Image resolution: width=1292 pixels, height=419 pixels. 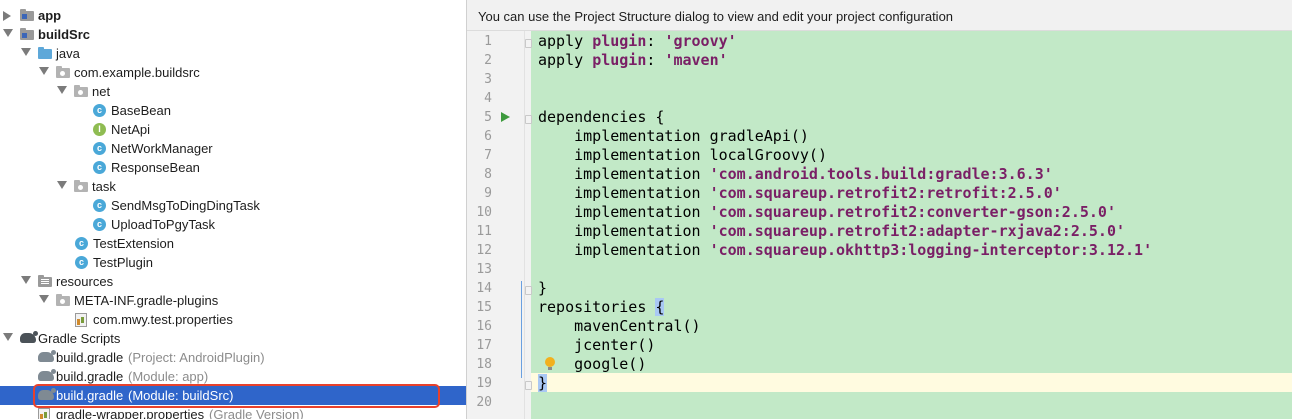 I want to click on tree-row: c UploadToPgyTask, so click(x=233, y=224).